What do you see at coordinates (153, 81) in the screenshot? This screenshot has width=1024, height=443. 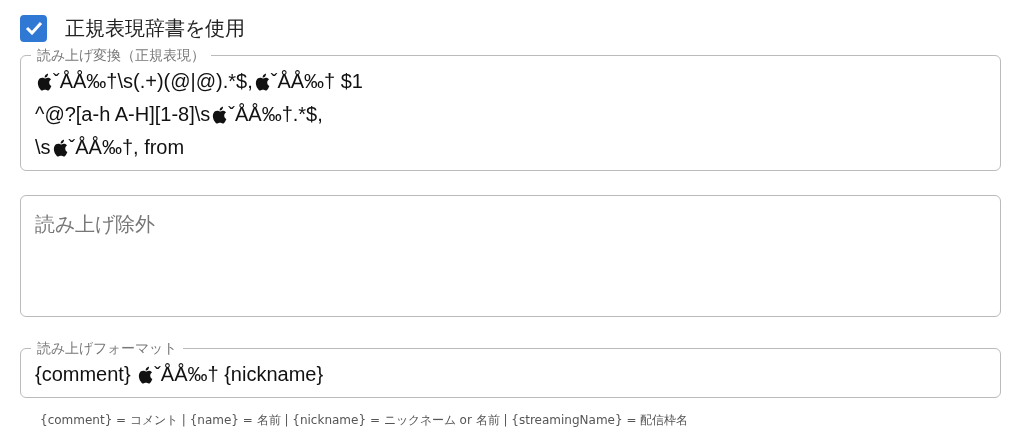 I see `field-value-text: ˇÅÅ‰†\s(.+)(@|@).*$,` at bounding box center [153, 81].